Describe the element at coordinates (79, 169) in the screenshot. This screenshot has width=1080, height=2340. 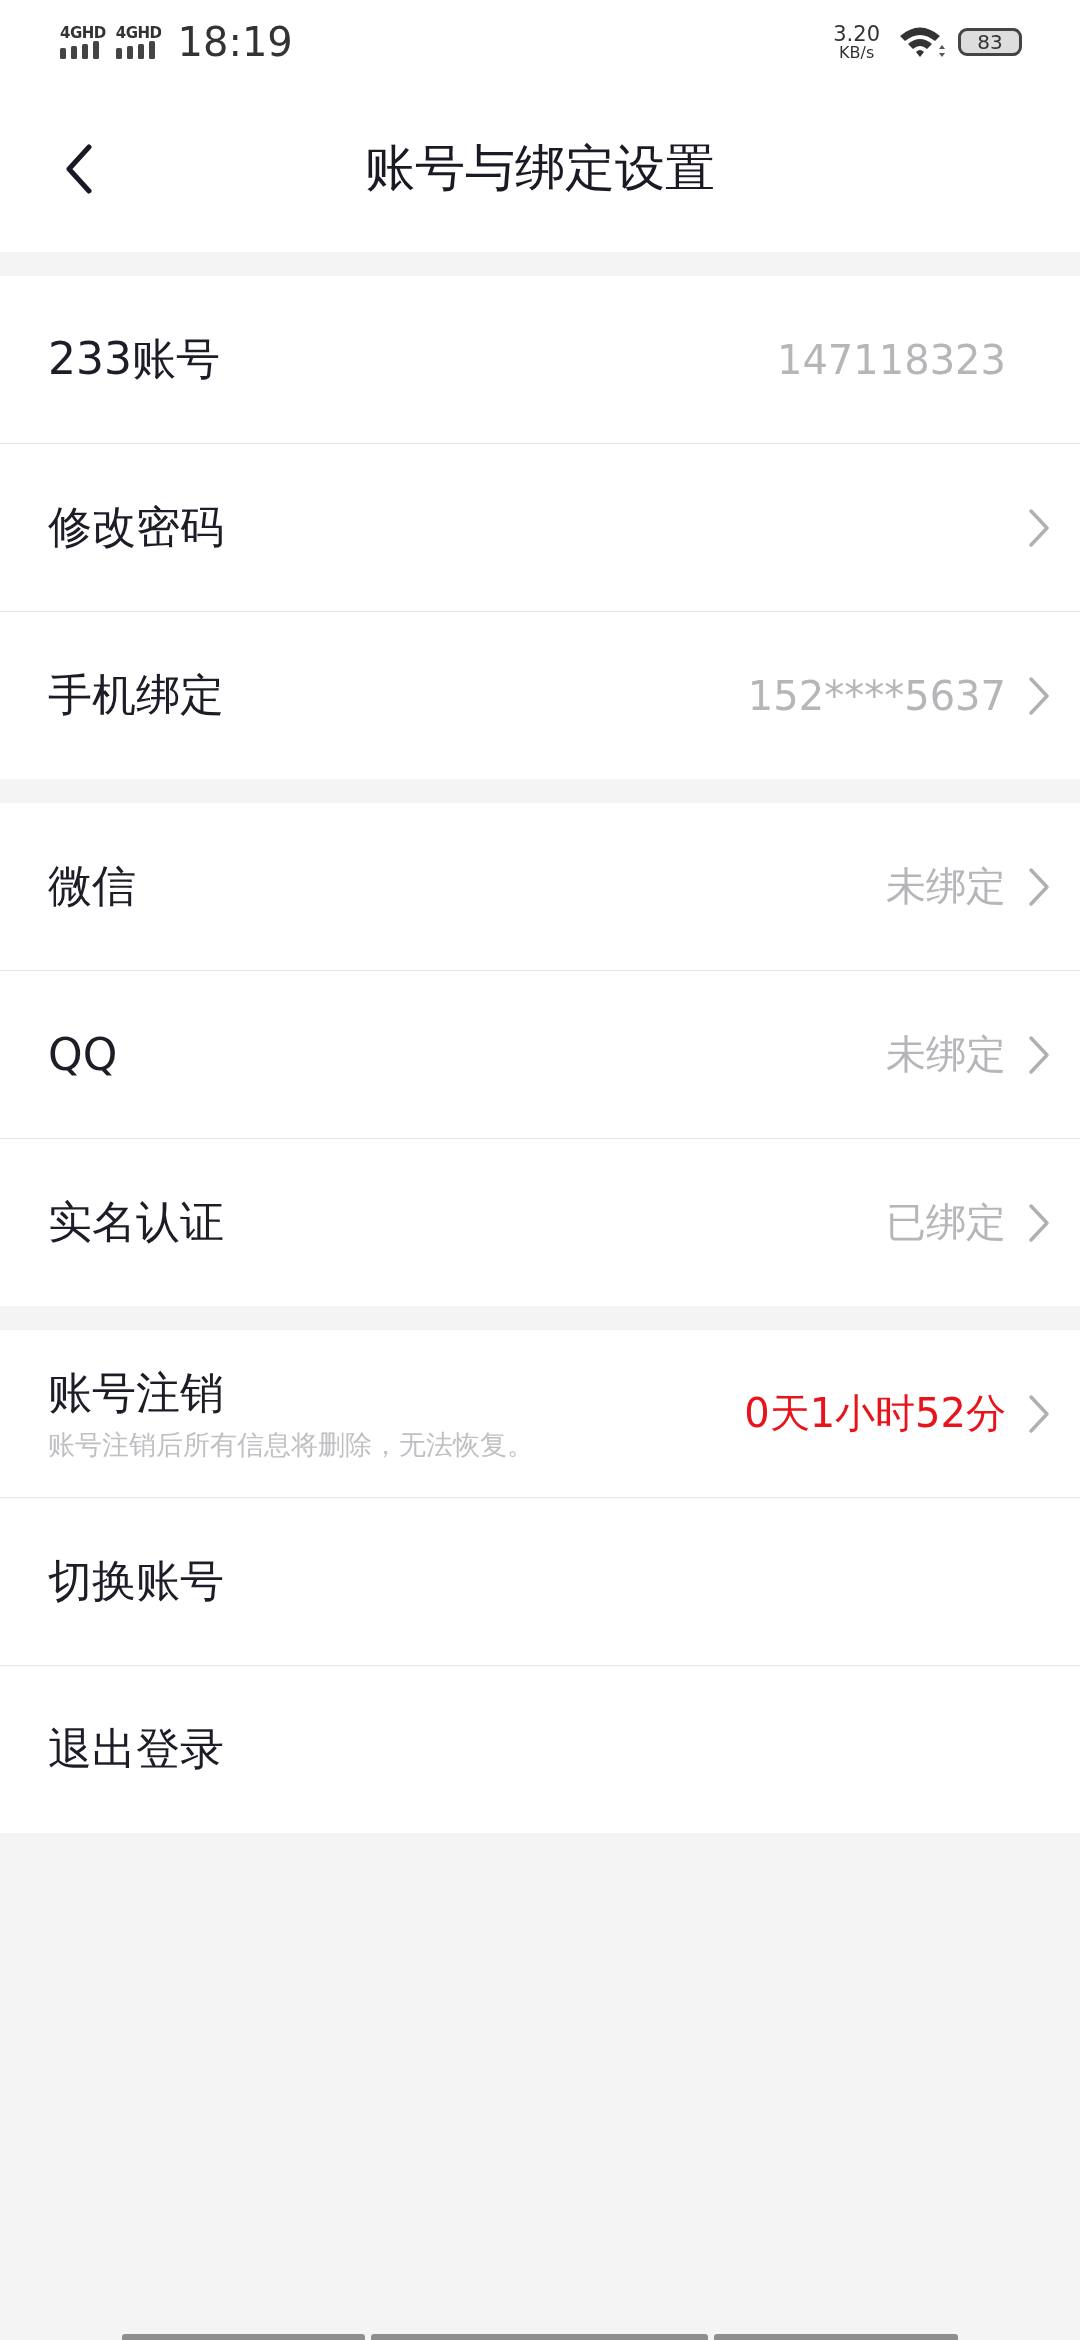
I see `back-icon` at that location.